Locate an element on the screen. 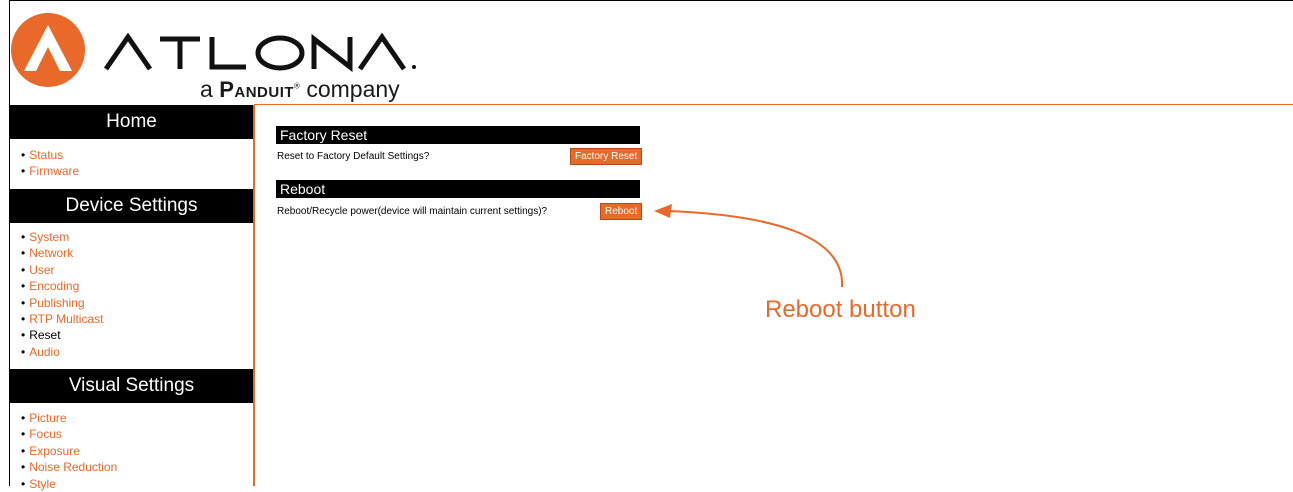  sidebar-item-reset: • Reset is located at coordinates (131, 335).